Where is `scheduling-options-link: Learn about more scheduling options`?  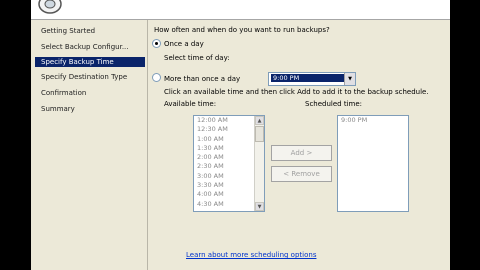 scheduling-options-link: Learn about more scheduling options is located at coordinates (251, 255).